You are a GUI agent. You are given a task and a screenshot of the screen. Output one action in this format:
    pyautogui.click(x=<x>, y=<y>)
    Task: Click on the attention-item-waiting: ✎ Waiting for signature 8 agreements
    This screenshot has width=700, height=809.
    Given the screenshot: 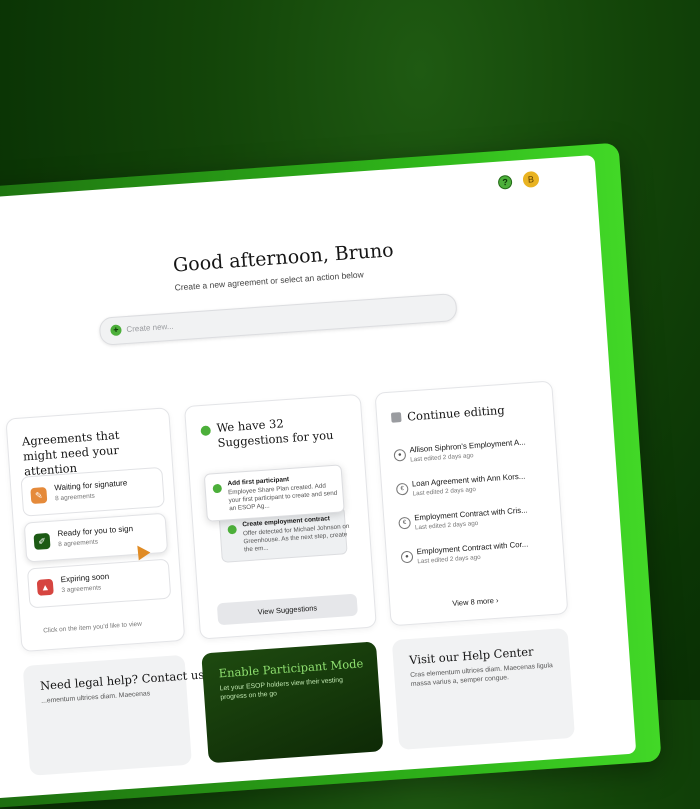 What is the action you would take?
    pyautogui.click(x=92, y=491)
    